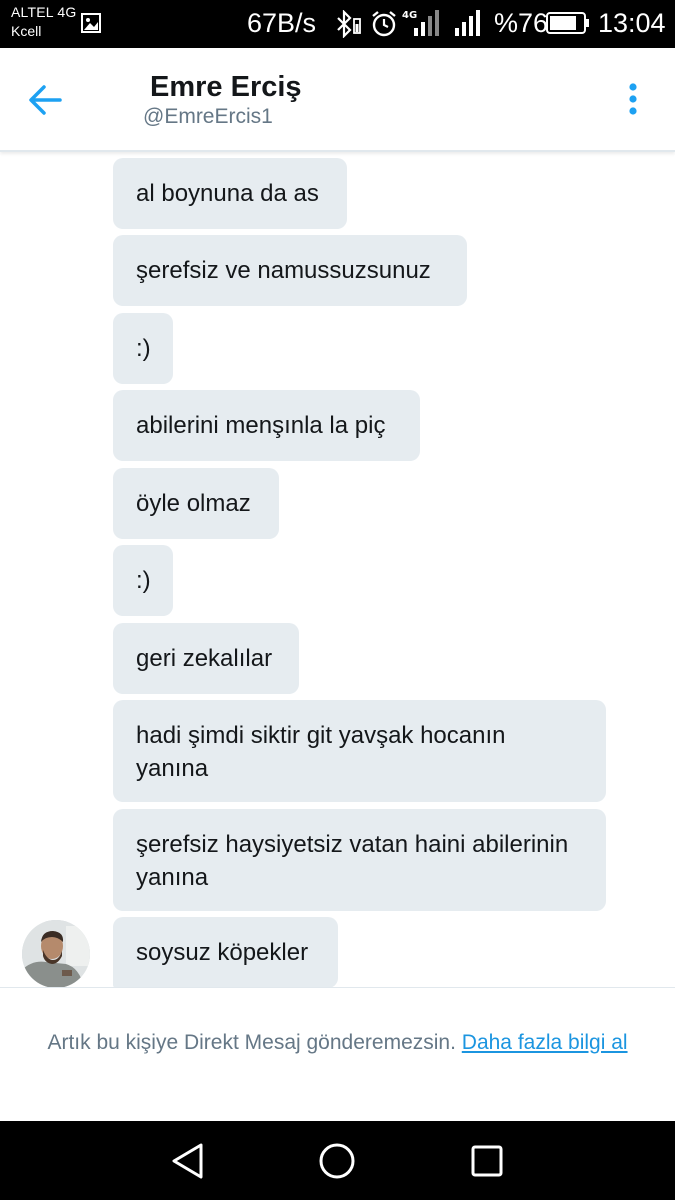  Describe the element at coordinates (91, 23) in the screenshot. I see `image-notification-icon` at that location.